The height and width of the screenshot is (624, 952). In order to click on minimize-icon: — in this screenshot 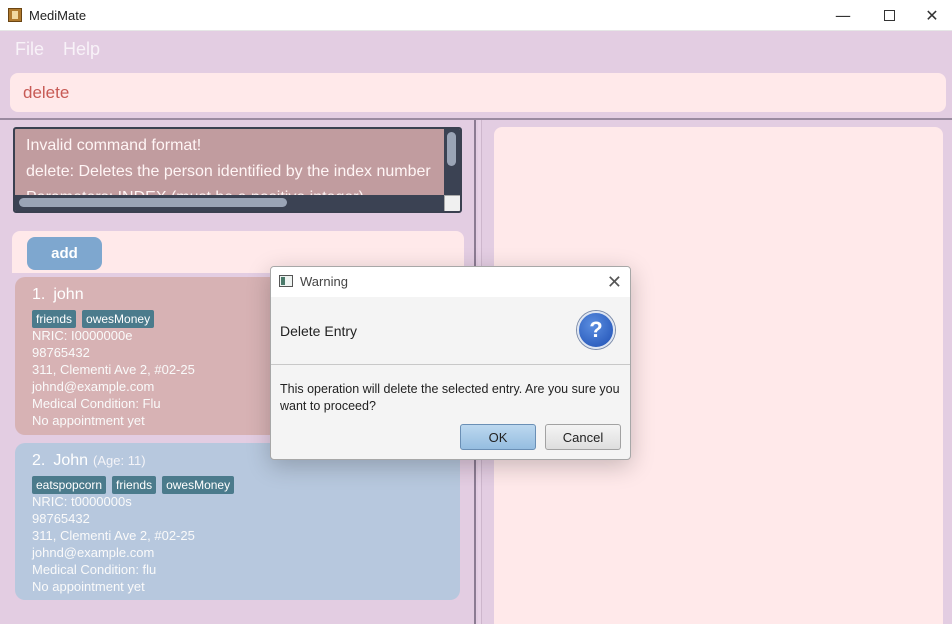, I will do `click(843, 15)`.